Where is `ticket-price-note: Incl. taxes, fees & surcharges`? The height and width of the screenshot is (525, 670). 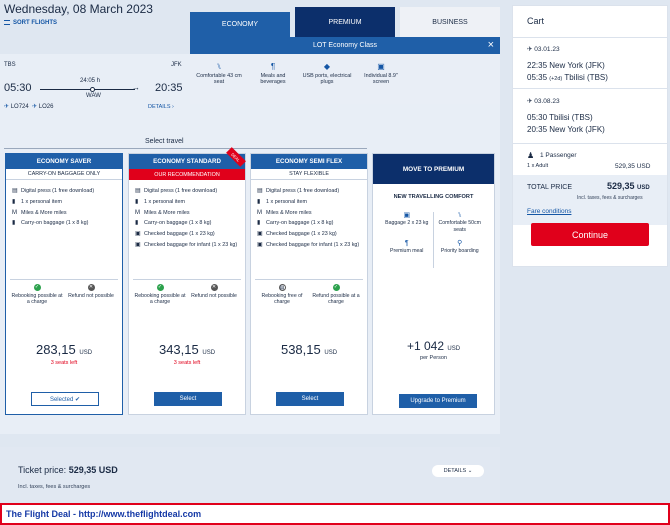 ticket-price-note: Incl. taxes, fees & surcharges is located at coordinates (54, 487).